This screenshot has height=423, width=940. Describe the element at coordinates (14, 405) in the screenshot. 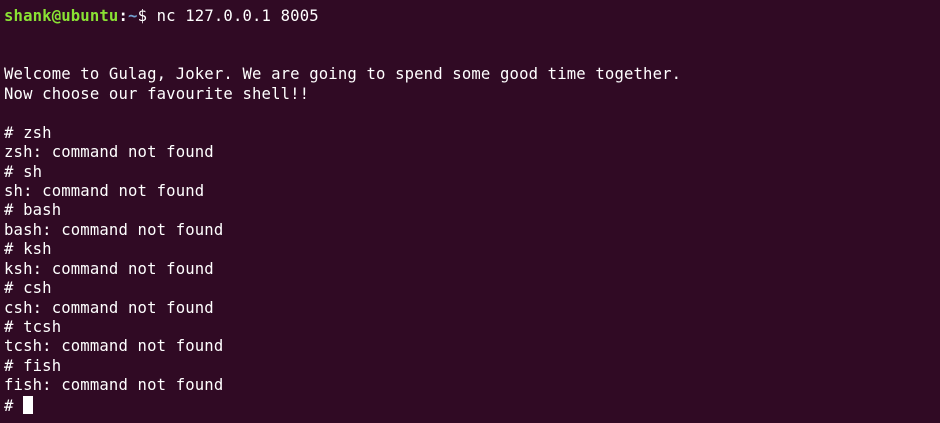

I see `final-prompt-symbol: #` at that location.